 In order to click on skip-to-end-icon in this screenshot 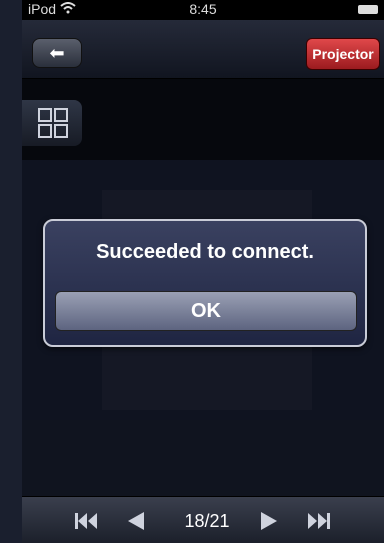, I will do `click(317, 521)`.